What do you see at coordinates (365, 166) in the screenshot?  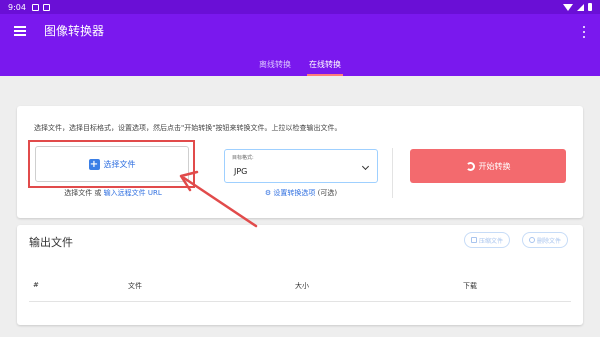 I see `chevron-down-icon` at bounding box center [365, 166].